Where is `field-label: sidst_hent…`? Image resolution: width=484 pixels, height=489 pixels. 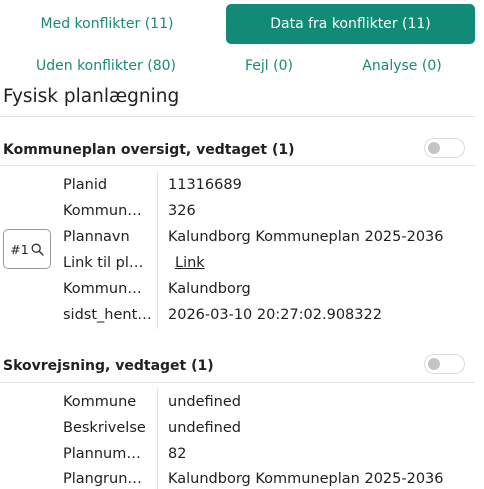
field-label: sidst_hent… is located at coordinates (107, 315).